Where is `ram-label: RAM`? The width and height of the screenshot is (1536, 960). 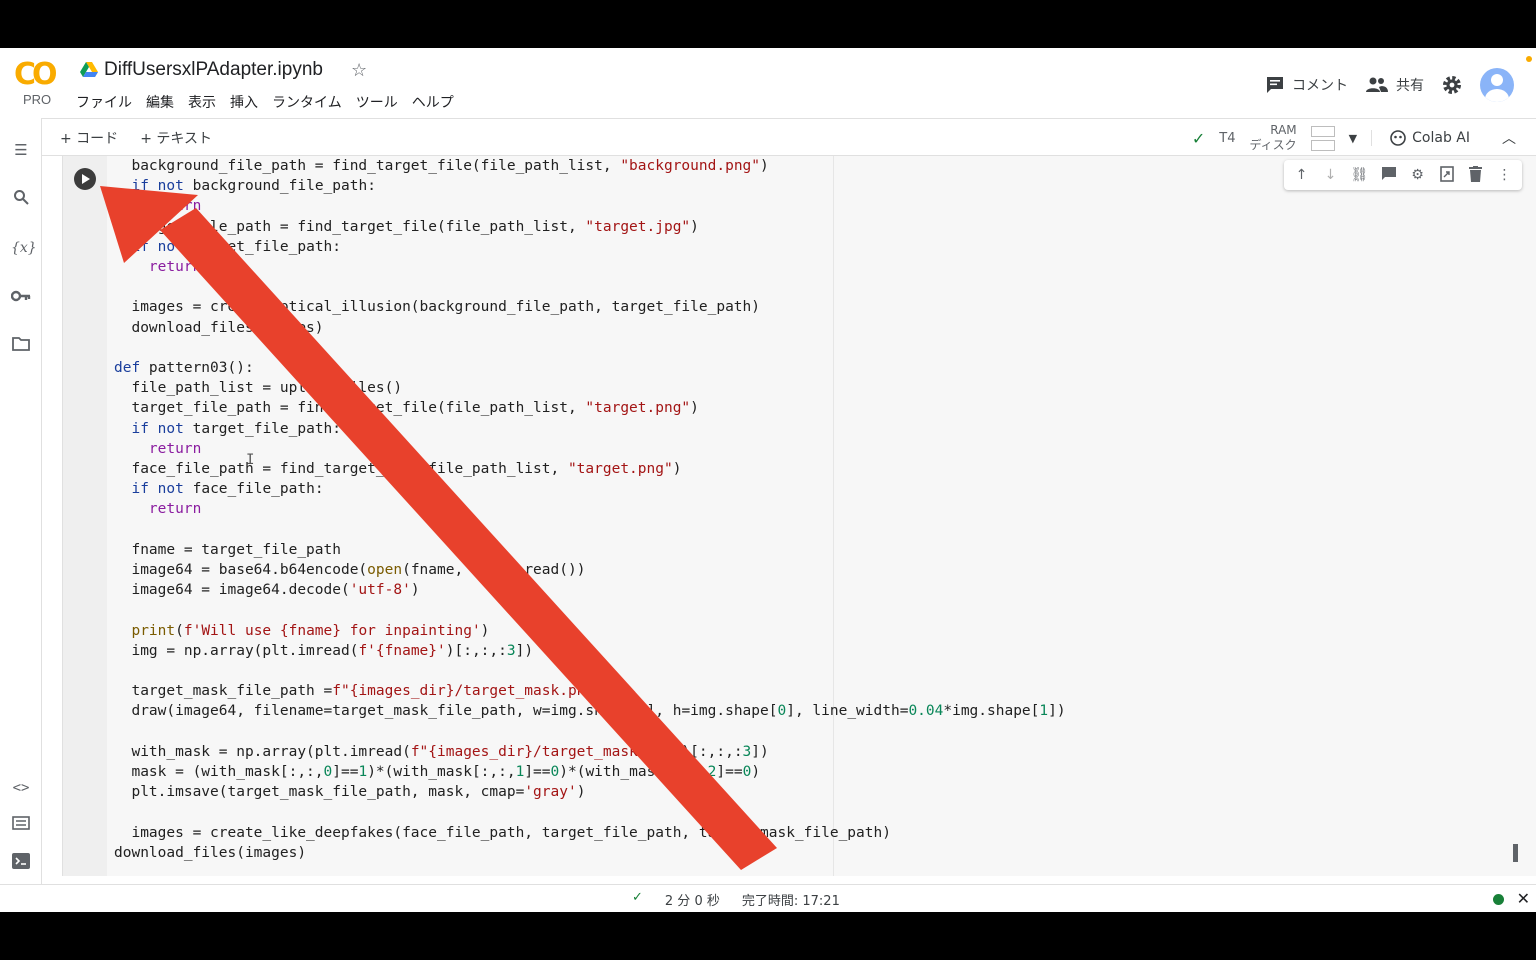 ram-label: RAM is located at coordinates (1283, 130).